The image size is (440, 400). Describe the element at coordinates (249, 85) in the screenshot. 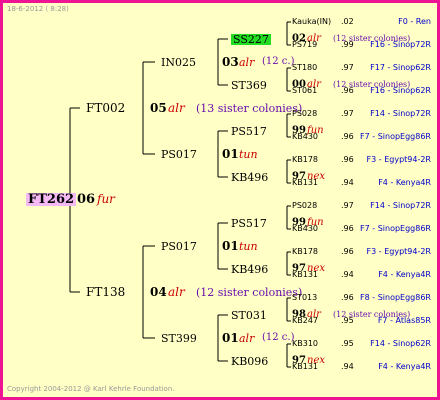

I see `gen3-id: ST369` at that location.